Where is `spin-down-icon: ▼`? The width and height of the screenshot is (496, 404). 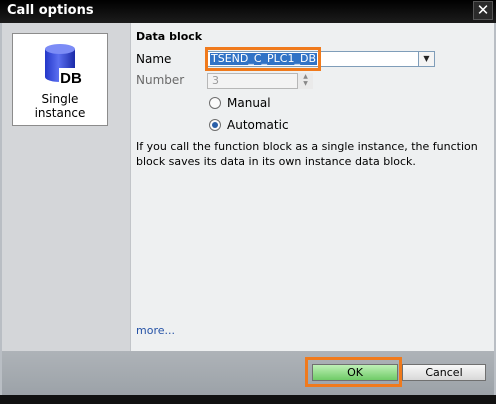
spin-down-icon: ▼ is located at coordinates (305, 83).